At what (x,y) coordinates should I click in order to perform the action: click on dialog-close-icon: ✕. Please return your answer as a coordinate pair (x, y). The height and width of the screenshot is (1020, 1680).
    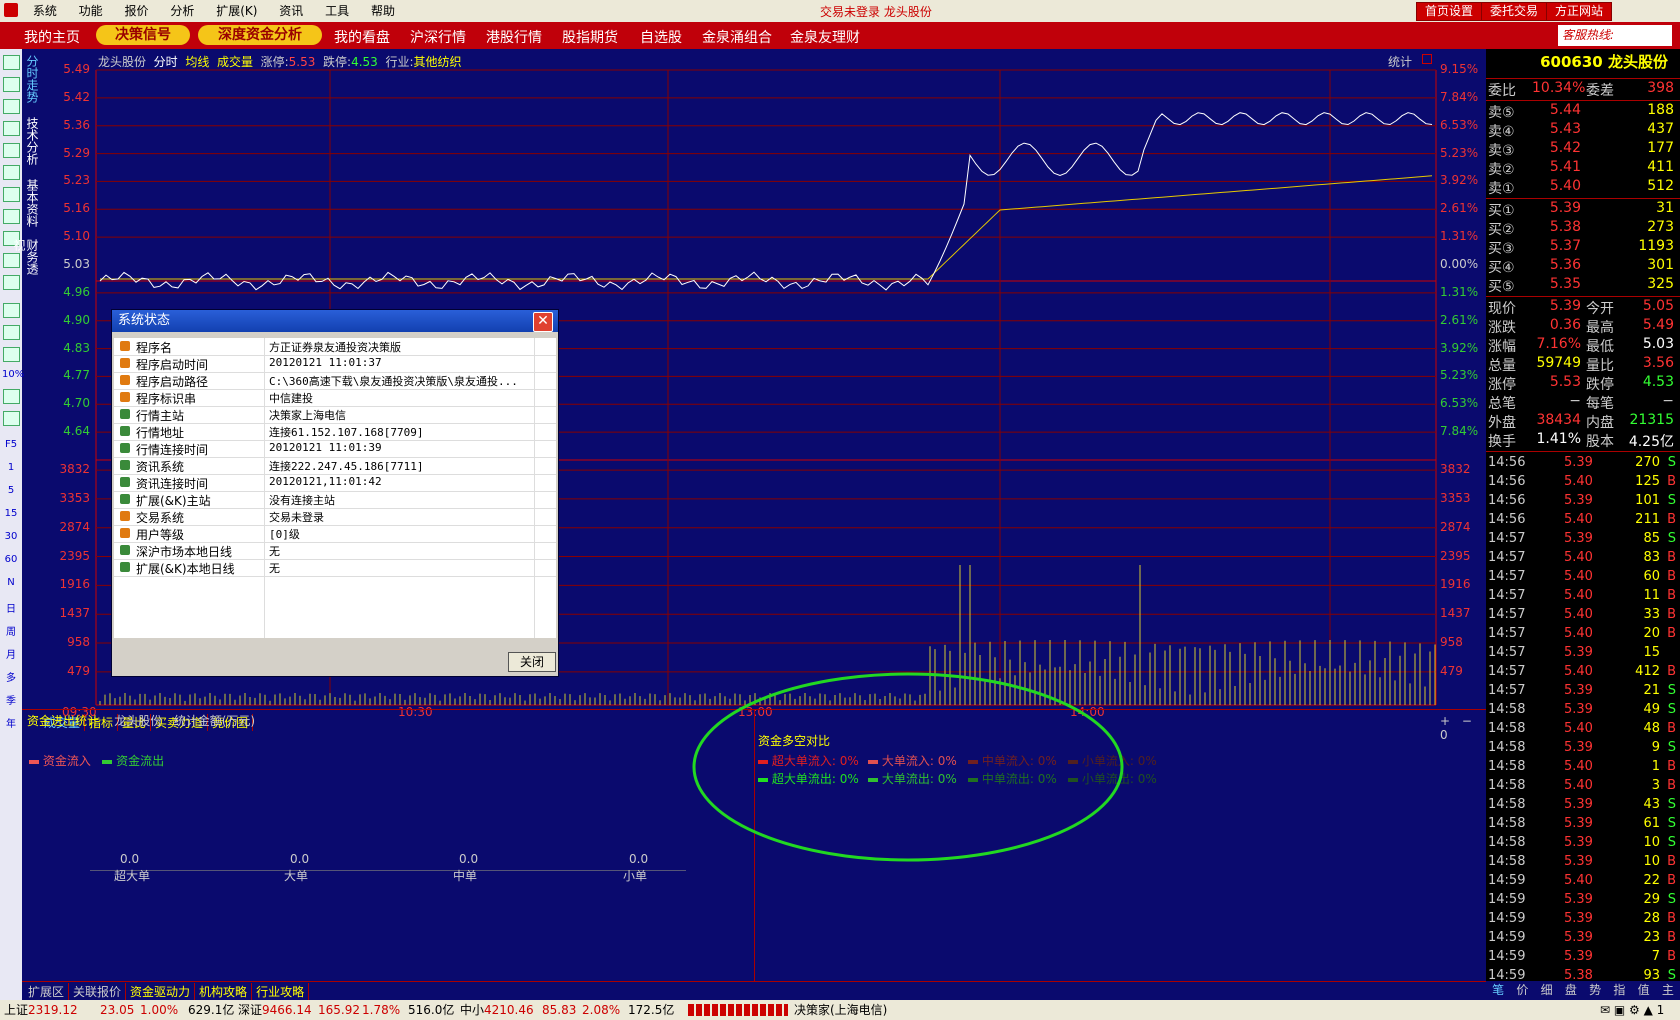
    Looking at the image, I should click on (543, 322).